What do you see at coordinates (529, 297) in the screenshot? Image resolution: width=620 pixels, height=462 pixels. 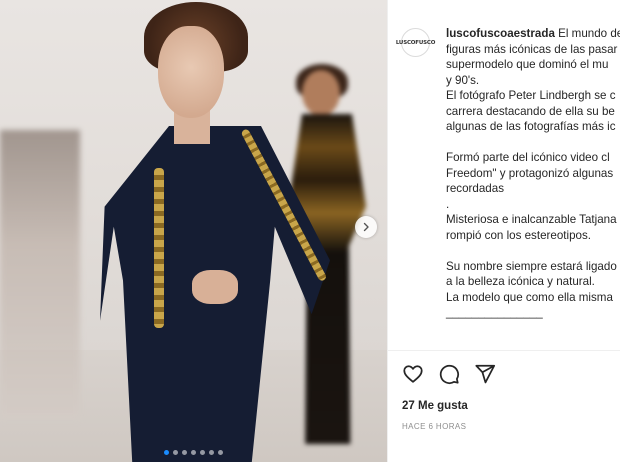 I see `caption-line: La modelo que como ella misma` at bounding box center [529, 297].